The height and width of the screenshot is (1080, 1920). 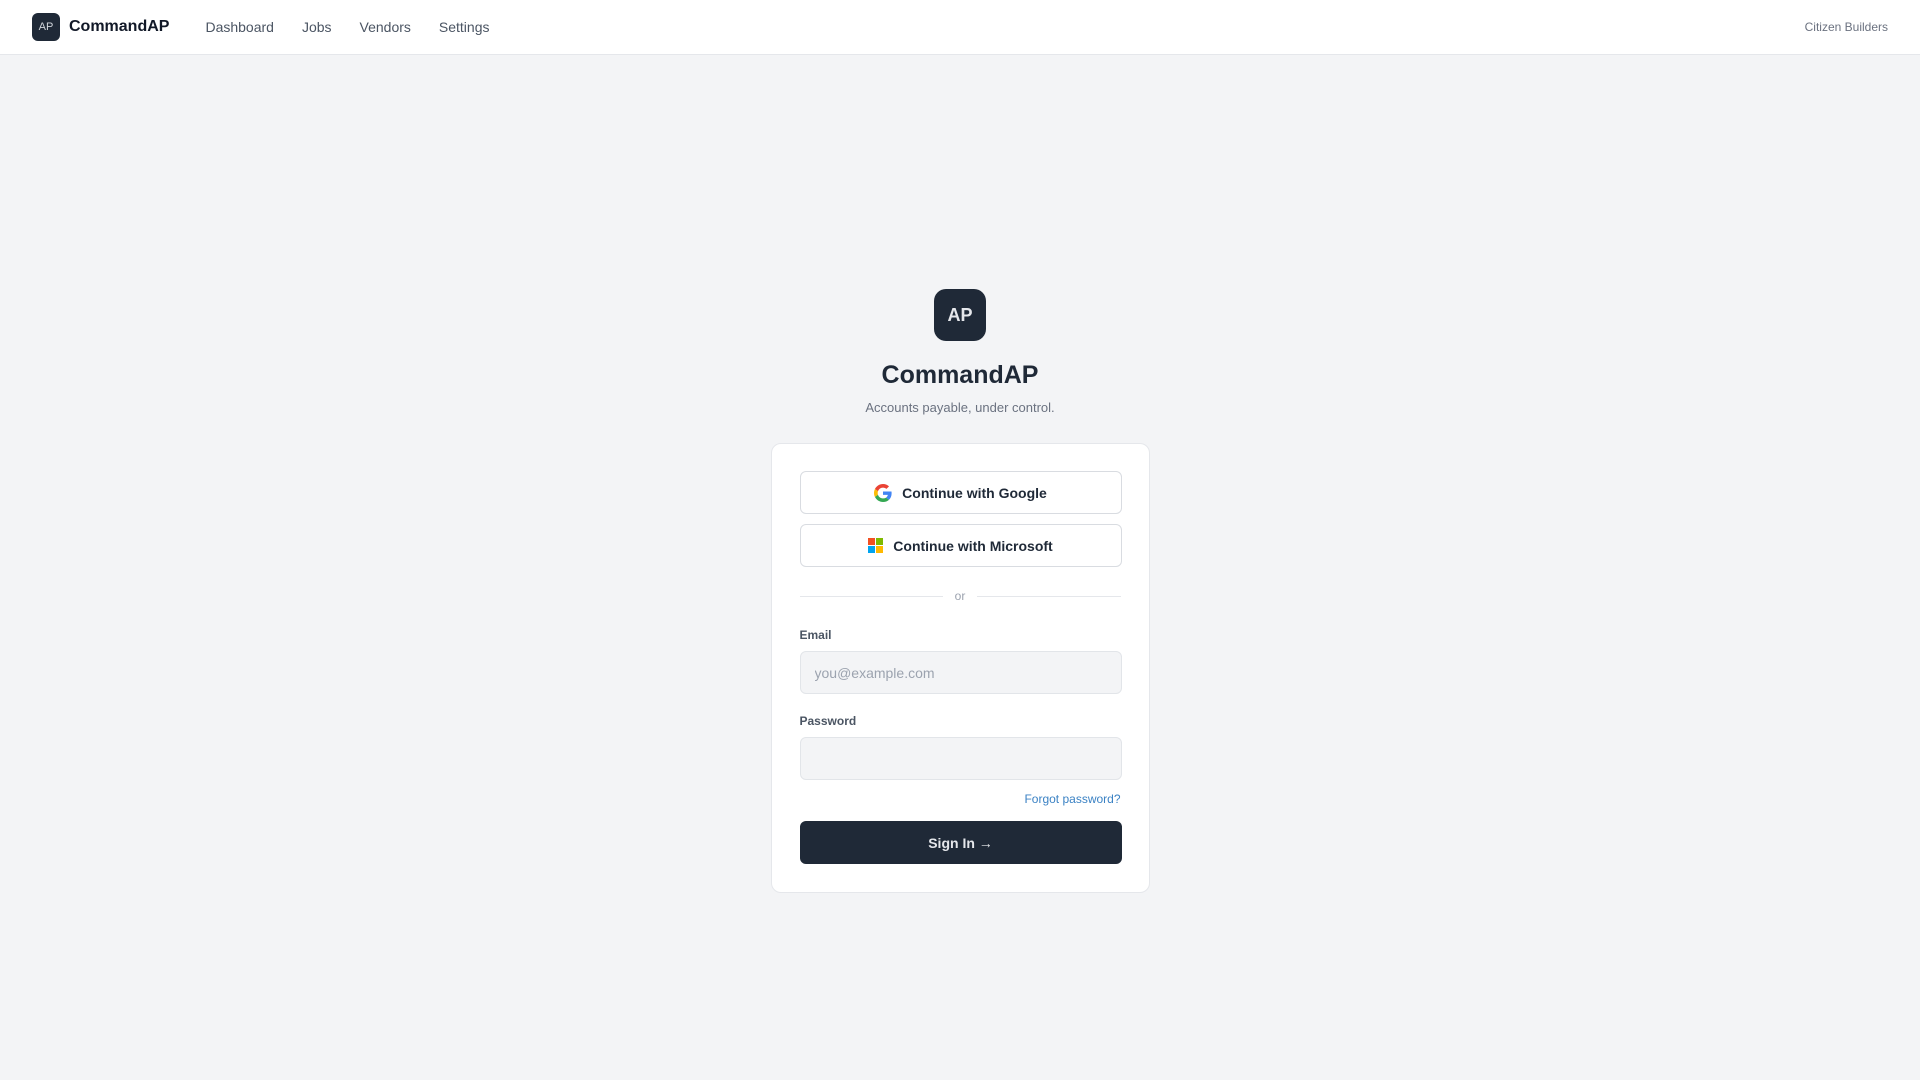 I want to click on organization-name: Citizen Builders, so click(x=1846, y=27).